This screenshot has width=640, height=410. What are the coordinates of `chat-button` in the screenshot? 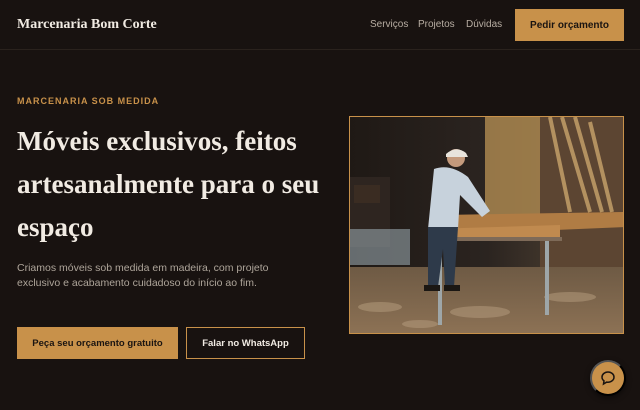 It's located at (608, 378).